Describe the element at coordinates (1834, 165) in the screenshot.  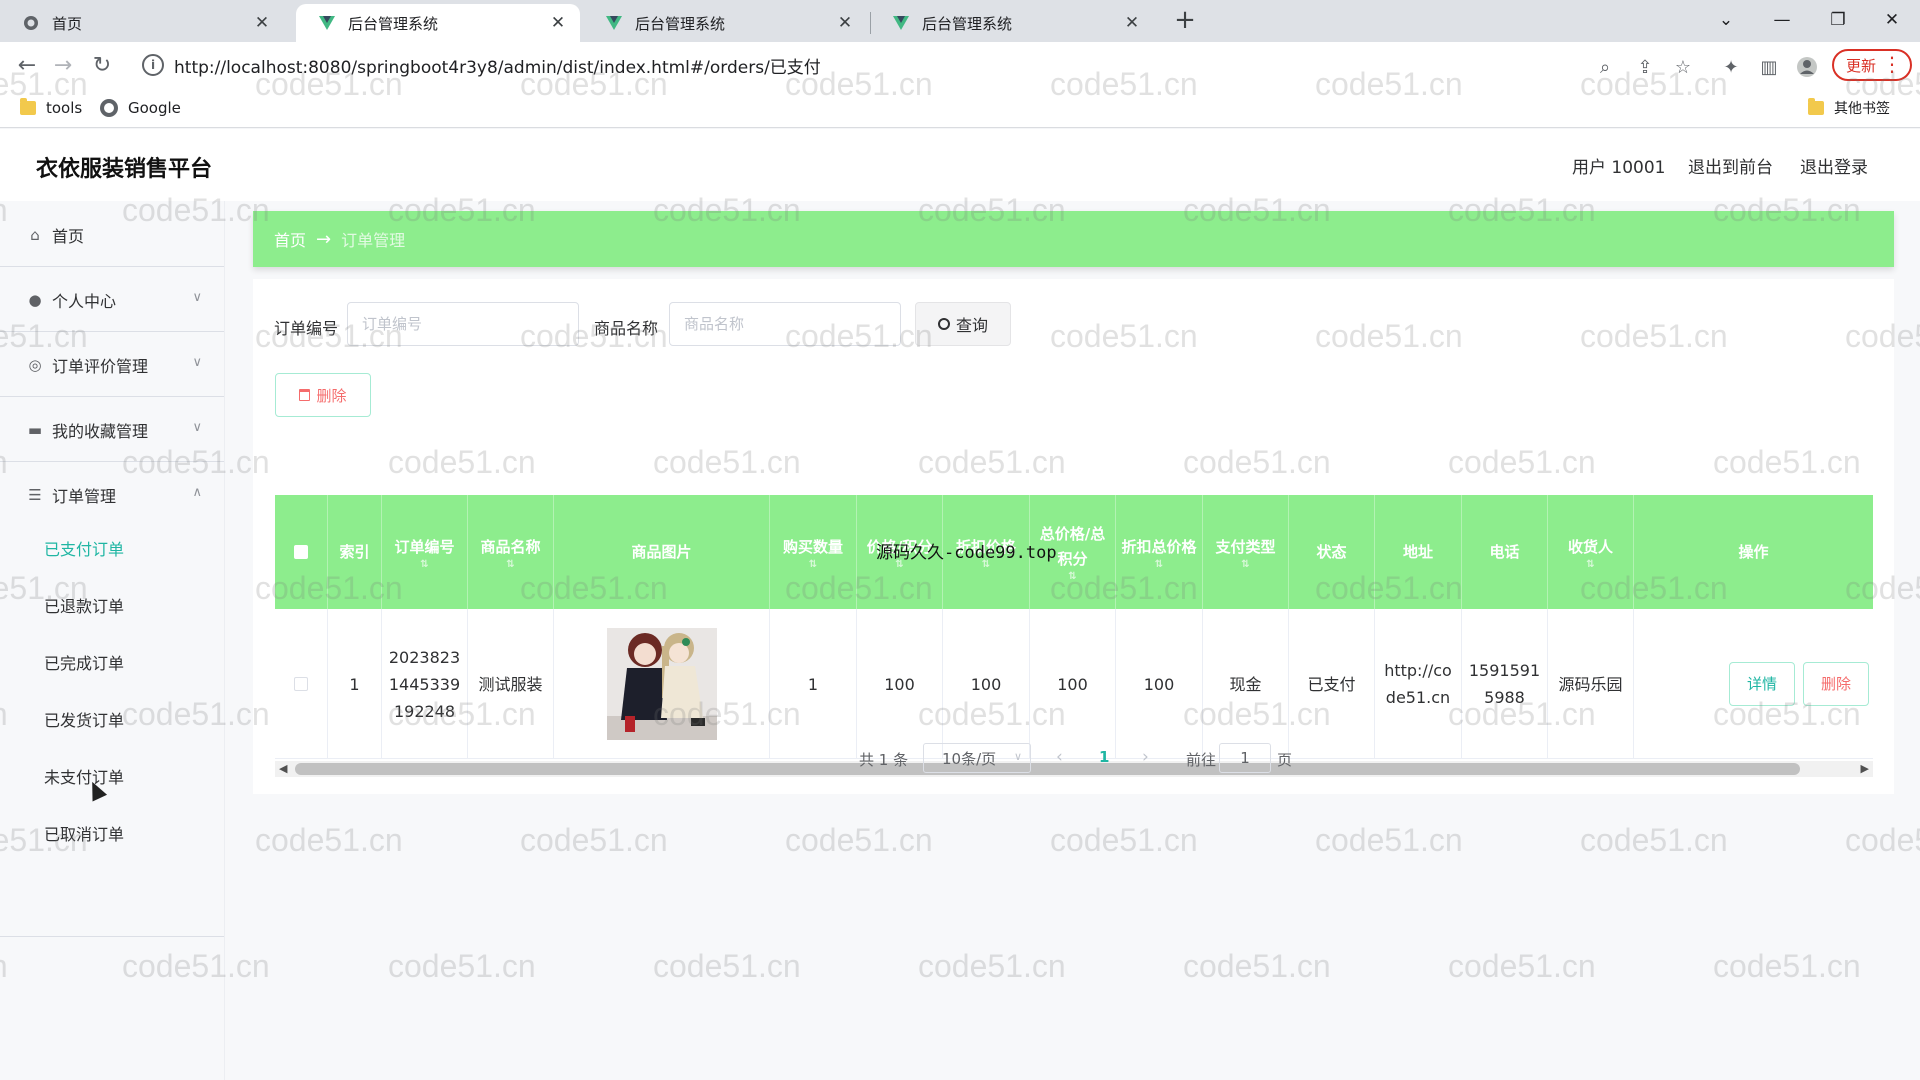
I see `logout-link: 退出登录` at that location.